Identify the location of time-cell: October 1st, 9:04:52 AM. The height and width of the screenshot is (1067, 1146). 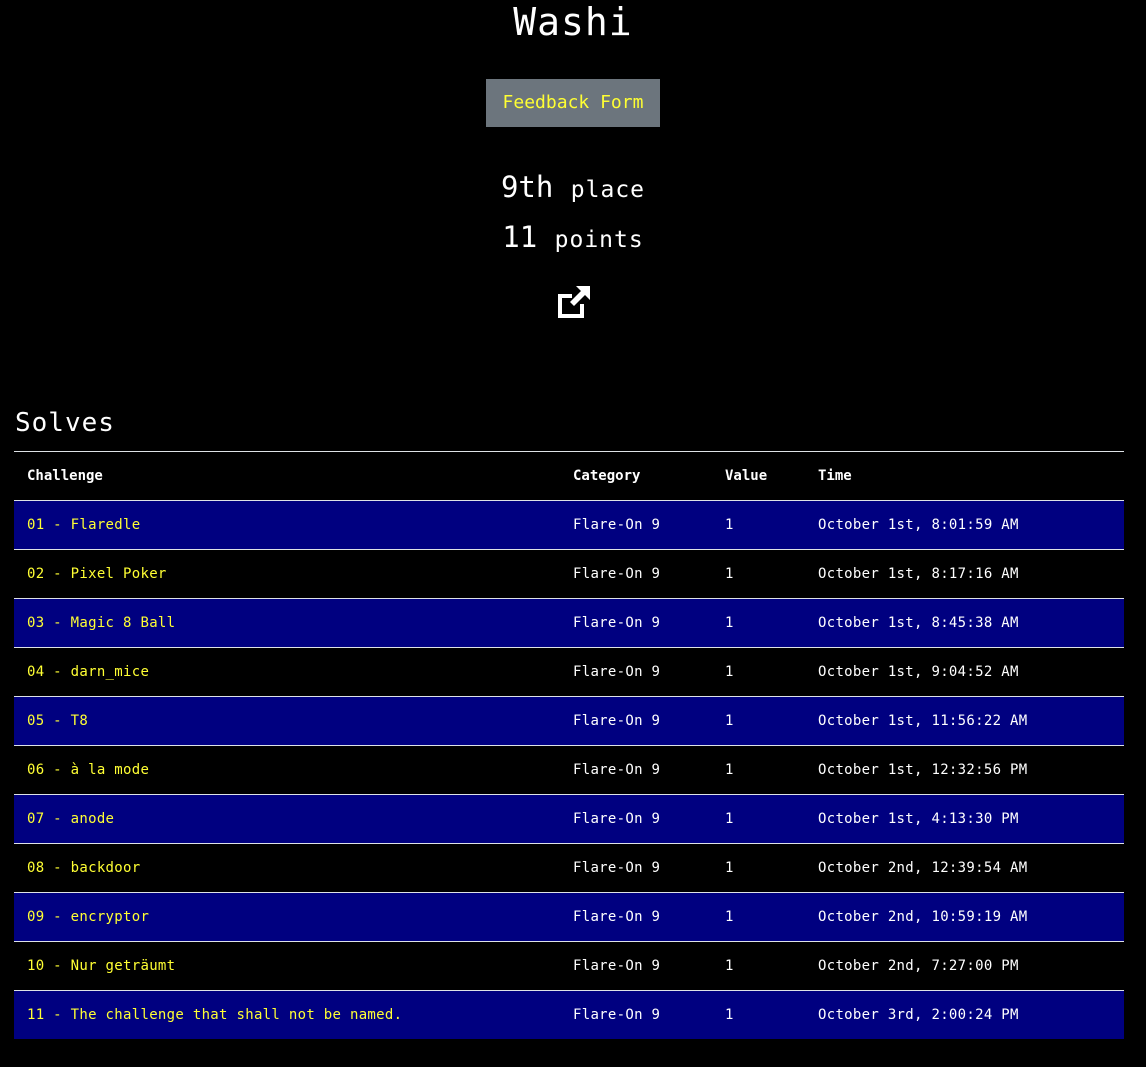
(964, 672).